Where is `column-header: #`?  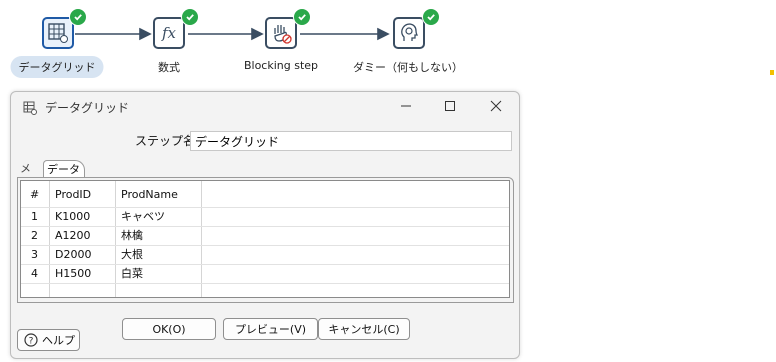 column-header: # is located at coordinates (34, 195).